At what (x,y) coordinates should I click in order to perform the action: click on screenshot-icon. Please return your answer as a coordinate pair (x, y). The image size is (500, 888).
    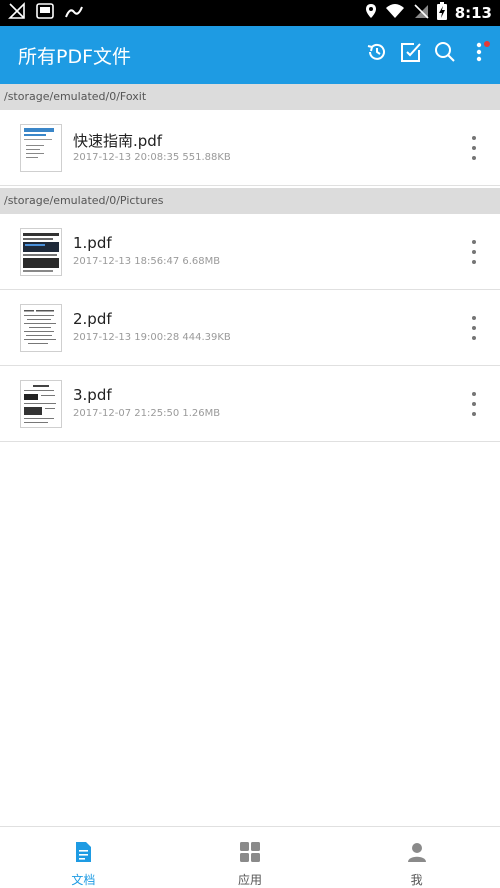
    Looking at the image, I should click on (45, 13).